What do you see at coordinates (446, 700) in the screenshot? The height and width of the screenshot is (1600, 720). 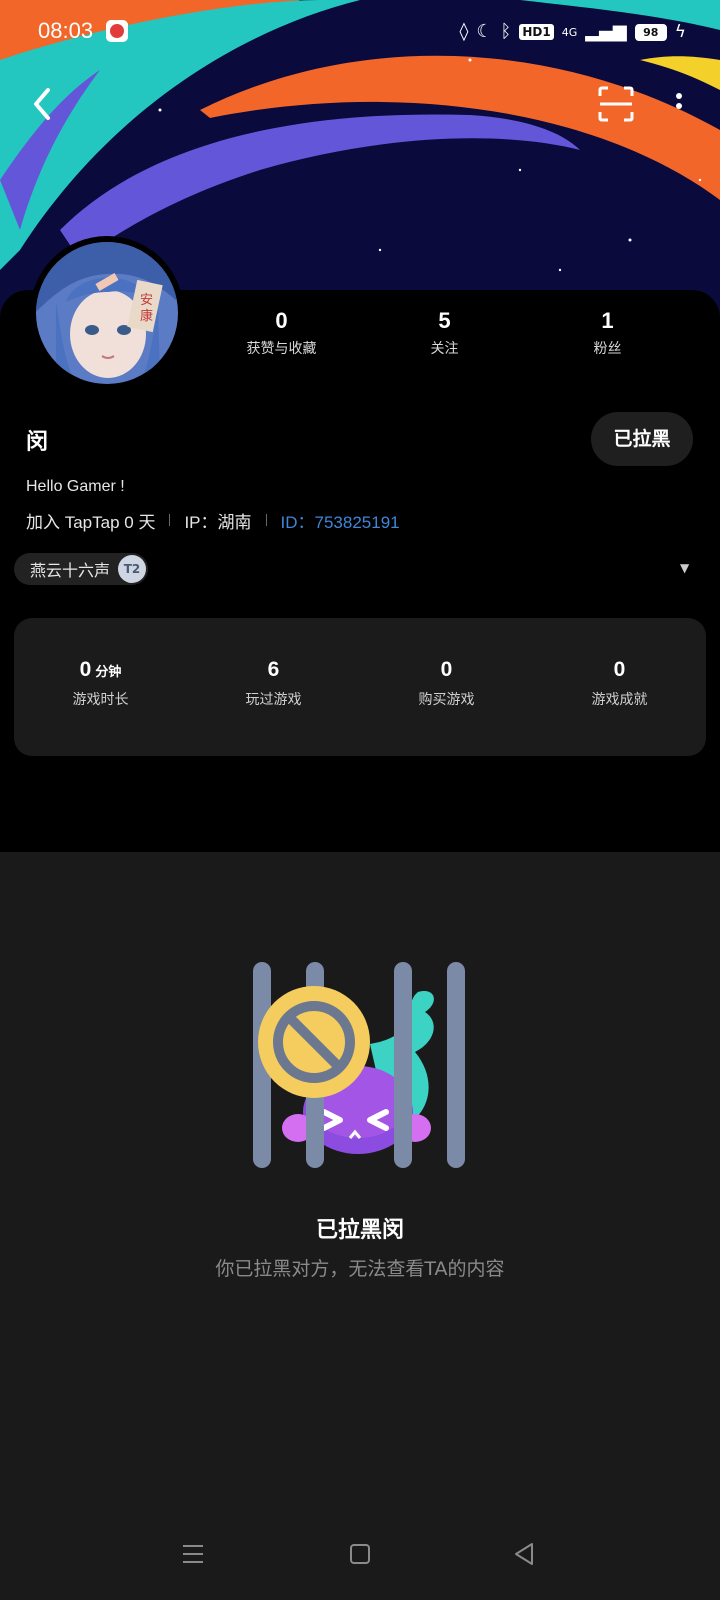 I see `game-stat-label: 购买游戏` at bounding box center [446, 700].